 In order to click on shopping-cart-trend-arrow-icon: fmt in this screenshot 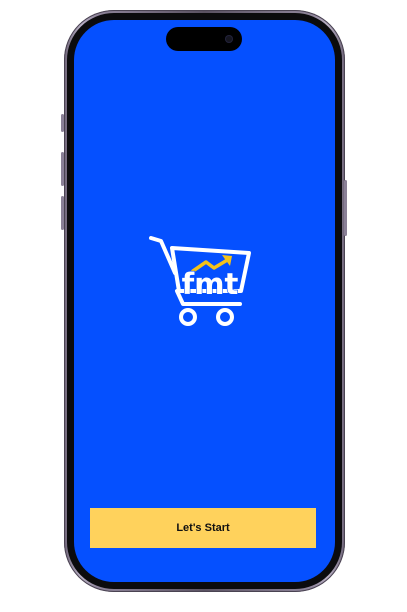, I will do `click(200, 281)`.